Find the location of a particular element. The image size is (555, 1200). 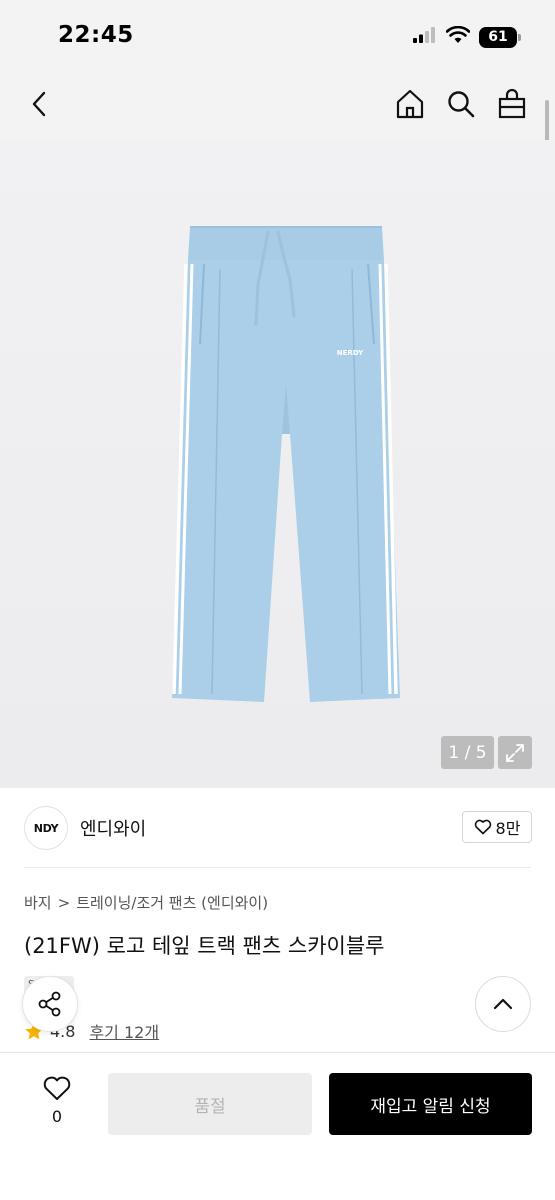

review-count-link: 후기 12개 is located at coordinates (124, 1031).